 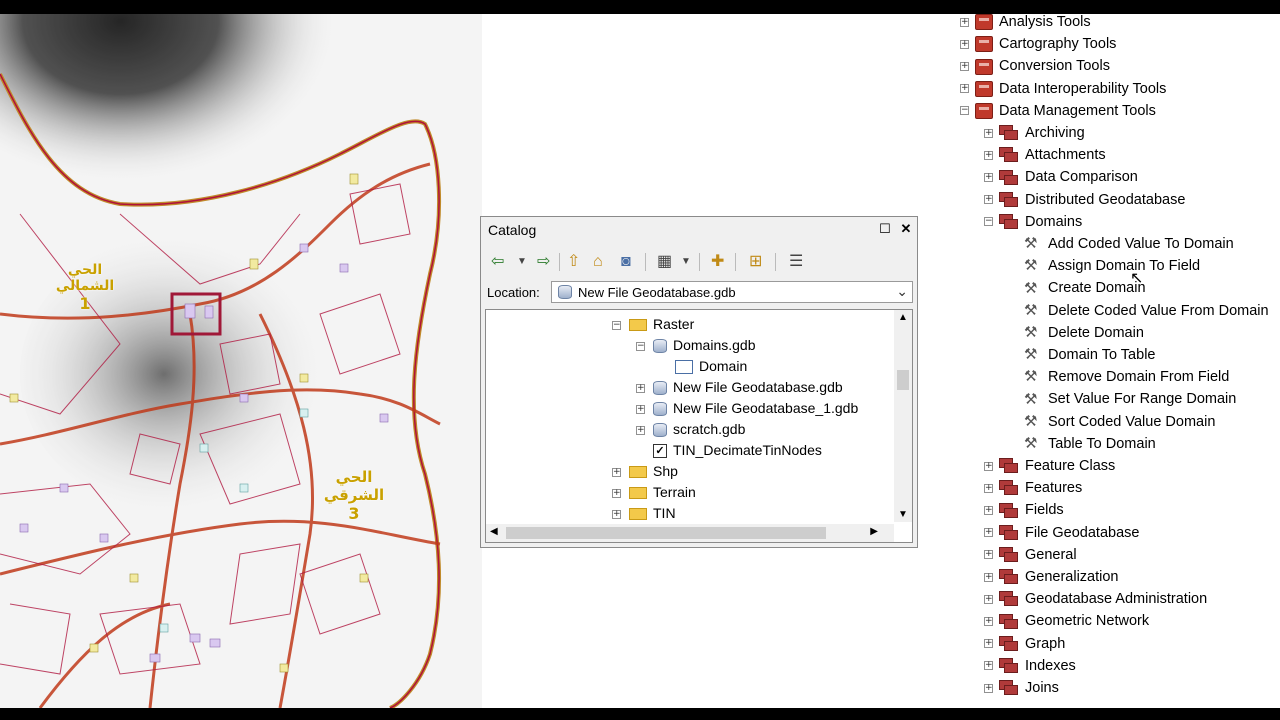 I want to click on view-options-icon: ▦, so click(x=664, y=262).